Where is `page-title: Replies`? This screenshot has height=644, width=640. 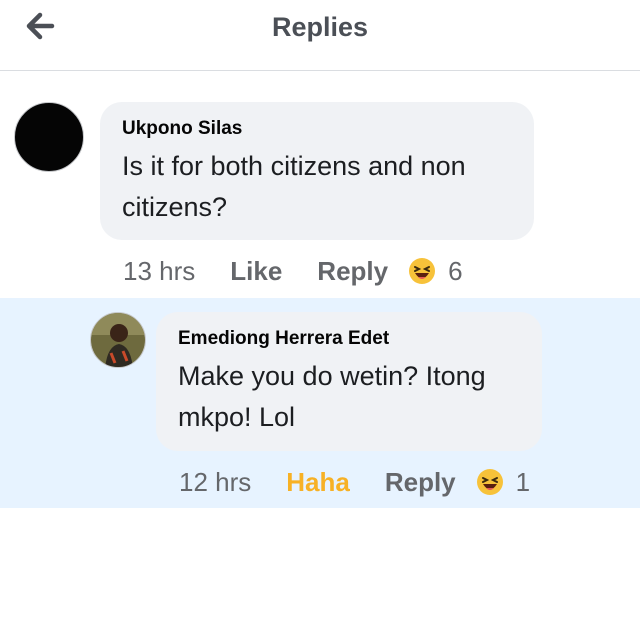
page-title: Replies is located at coordinates (320, 27).